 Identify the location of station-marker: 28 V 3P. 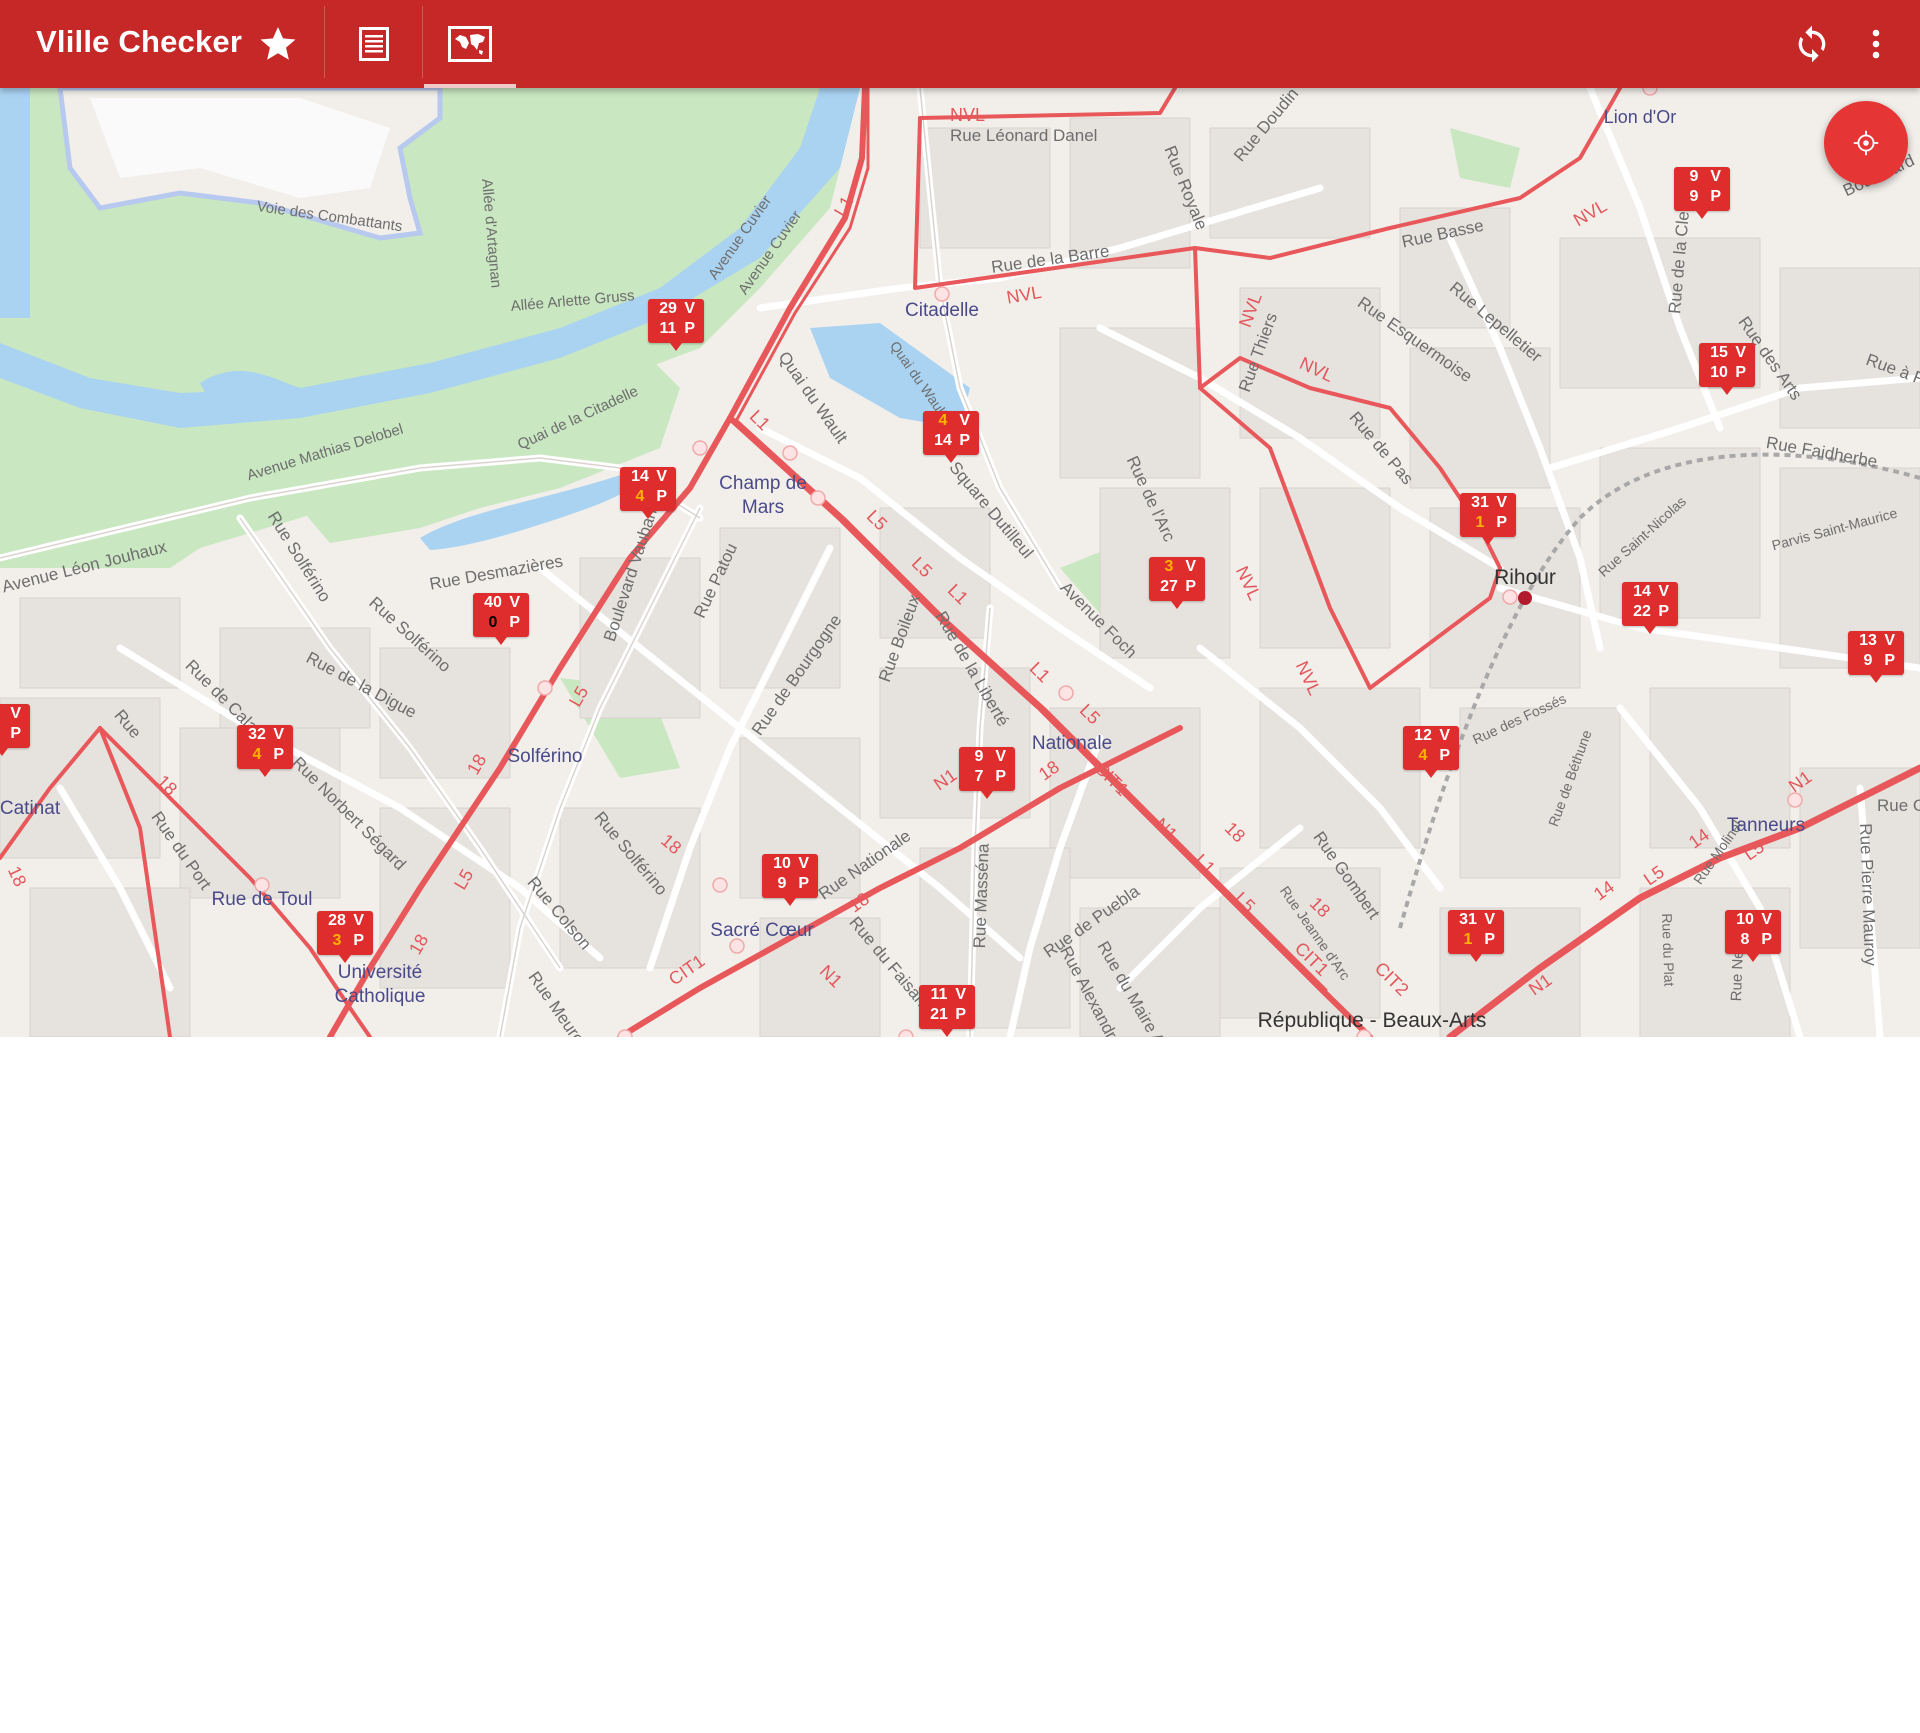
(345, 937).